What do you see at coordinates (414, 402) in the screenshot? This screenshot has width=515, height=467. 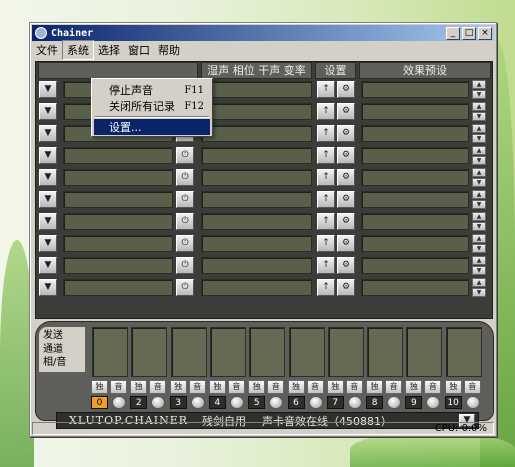 I see `channel-number: 9` at bounding box center [414, 402].